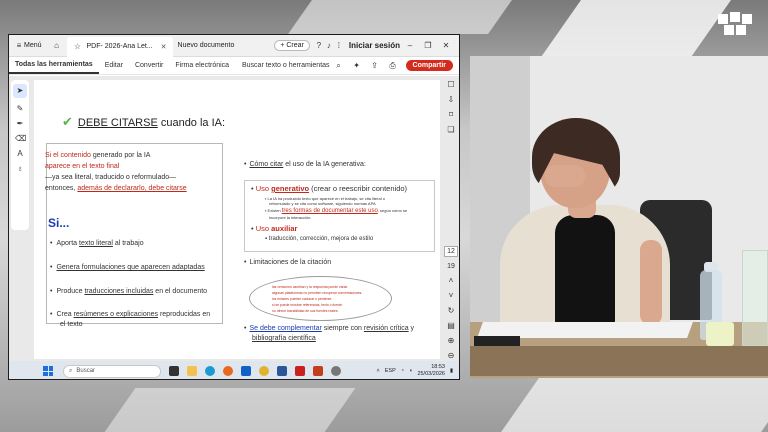  What do you see at coordinates (119, 46) in the screenshot?
I see `tab-pdf: ☆ PDF- 2026-Ana Let... ✕` at bounding box center [119, 46].